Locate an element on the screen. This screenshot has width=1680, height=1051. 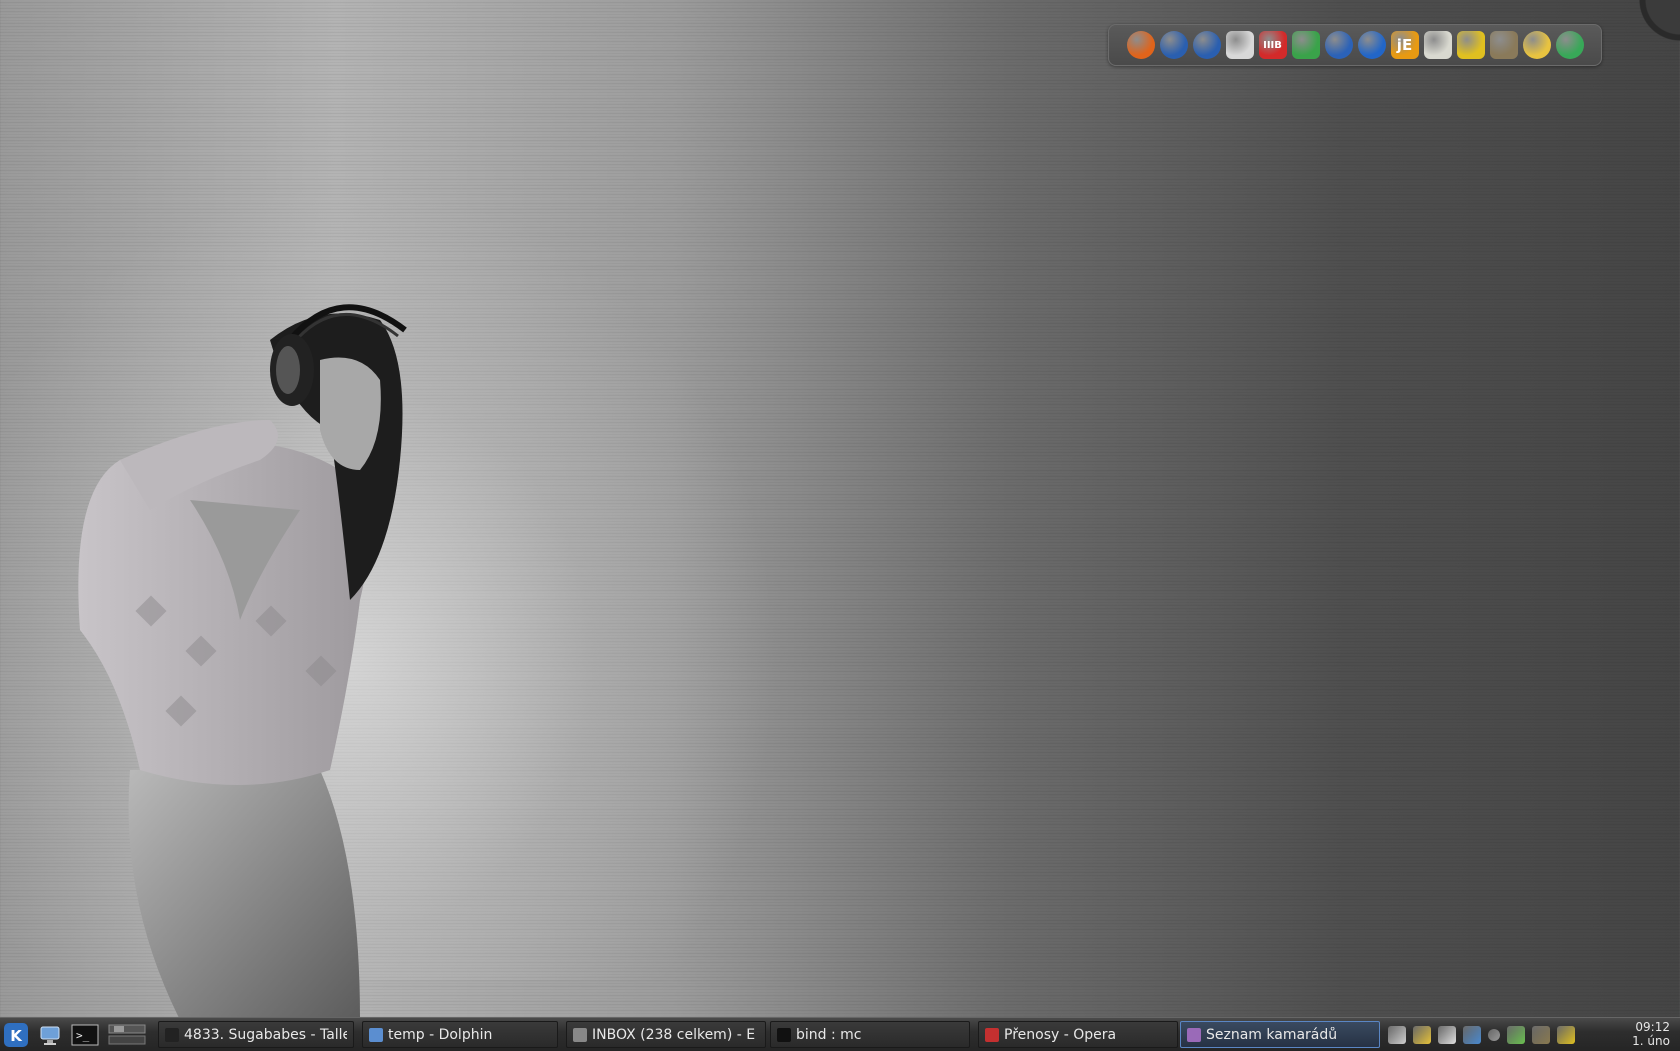
folder-icon is located at coordinates (1422, 1034).